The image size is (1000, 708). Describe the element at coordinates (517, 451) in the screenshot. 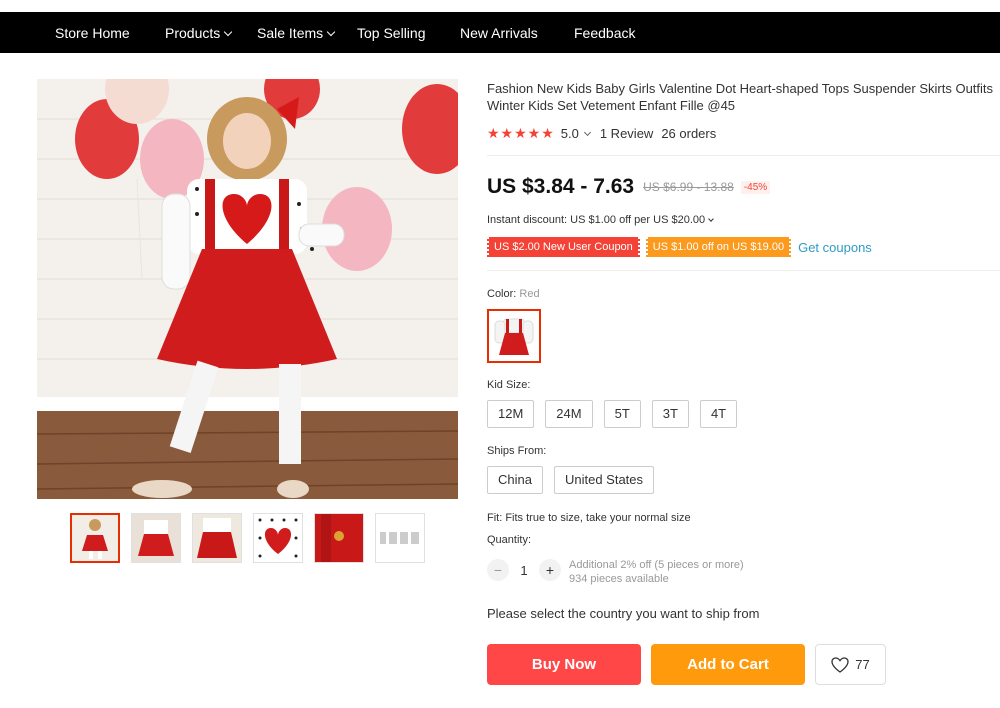

I see `ships-from-label: Ships From:` at that location.